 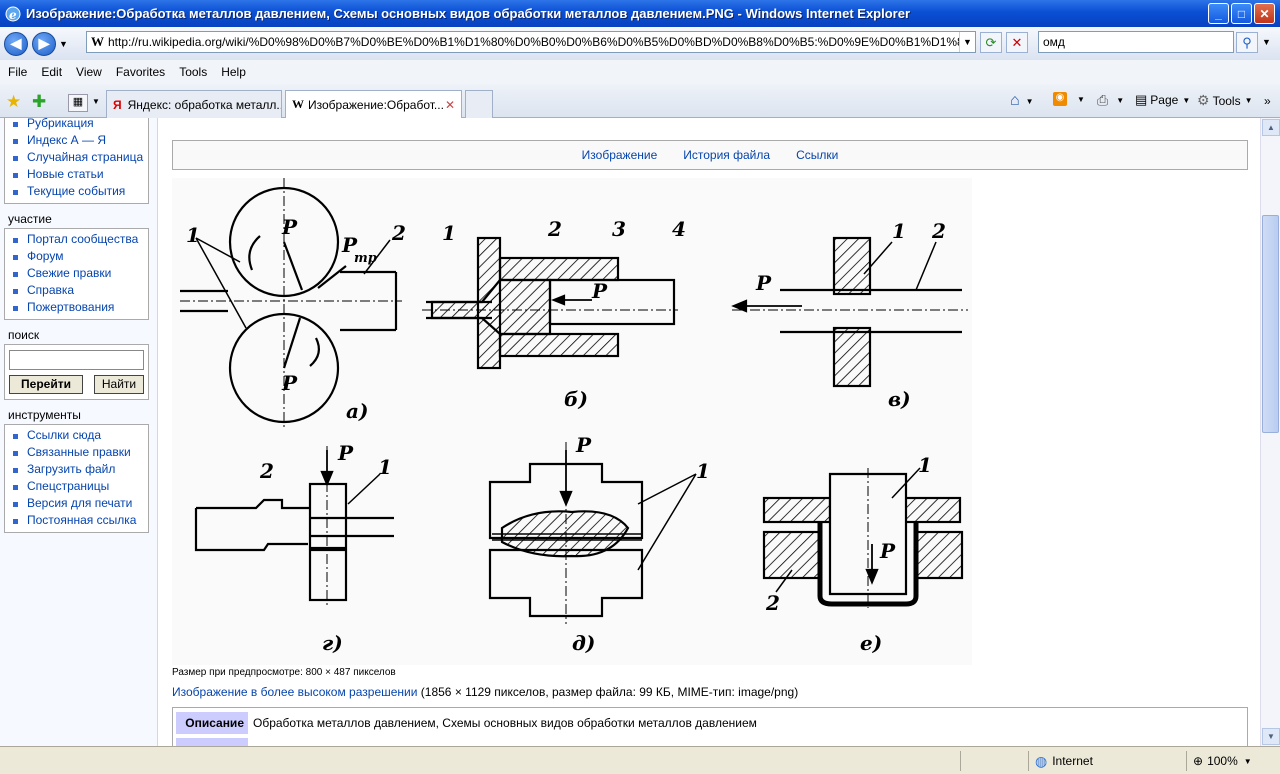 I want to click on zone-label: Internet, so click(x=1072, y=761).